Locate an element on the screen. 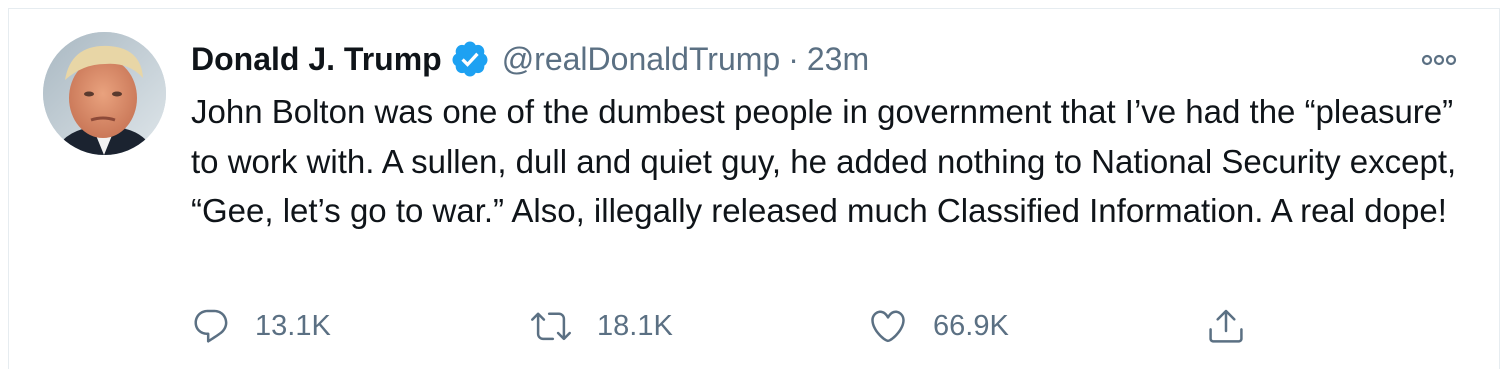 The height and width of the screenshot is (369, 1509). retweet-icon is located at coordinates (551, 326).